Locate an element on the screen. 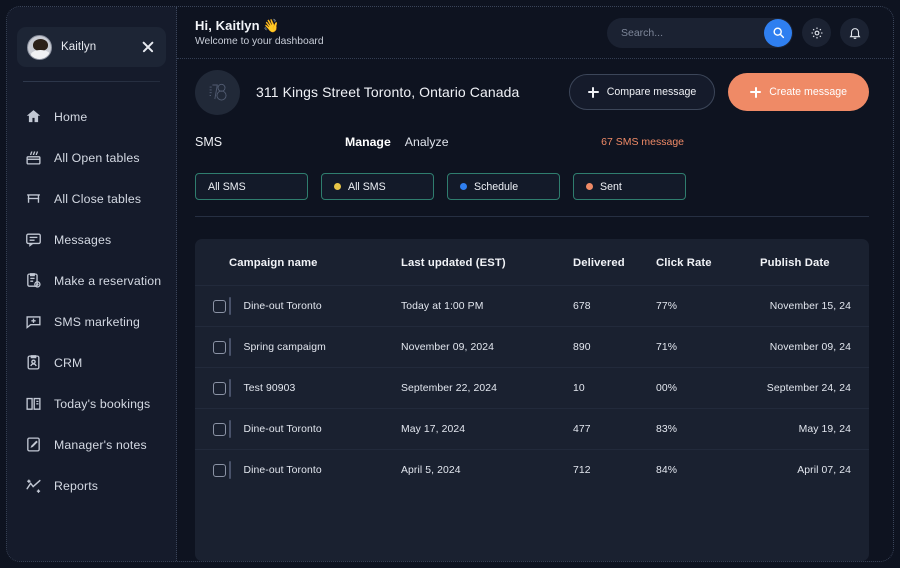 Image resolution: width=900 pixels, height=568 pixels. sidebar-item-managers-notes: Manager's notes is located at coordinates (91, 444).